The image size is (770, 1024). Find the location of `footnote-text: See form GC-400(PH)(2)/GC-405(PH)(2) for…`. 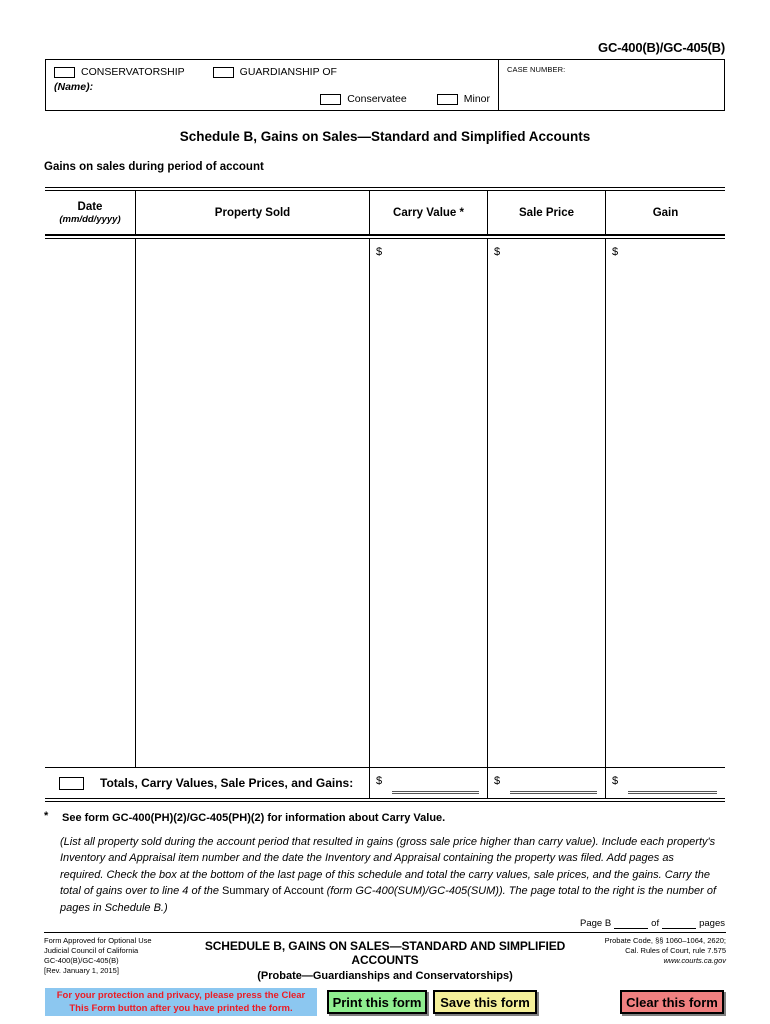

footnote-text: See form GC-400(PH)(2)/GC-405(PH)(2) for… is located at coordinates (254, 818).